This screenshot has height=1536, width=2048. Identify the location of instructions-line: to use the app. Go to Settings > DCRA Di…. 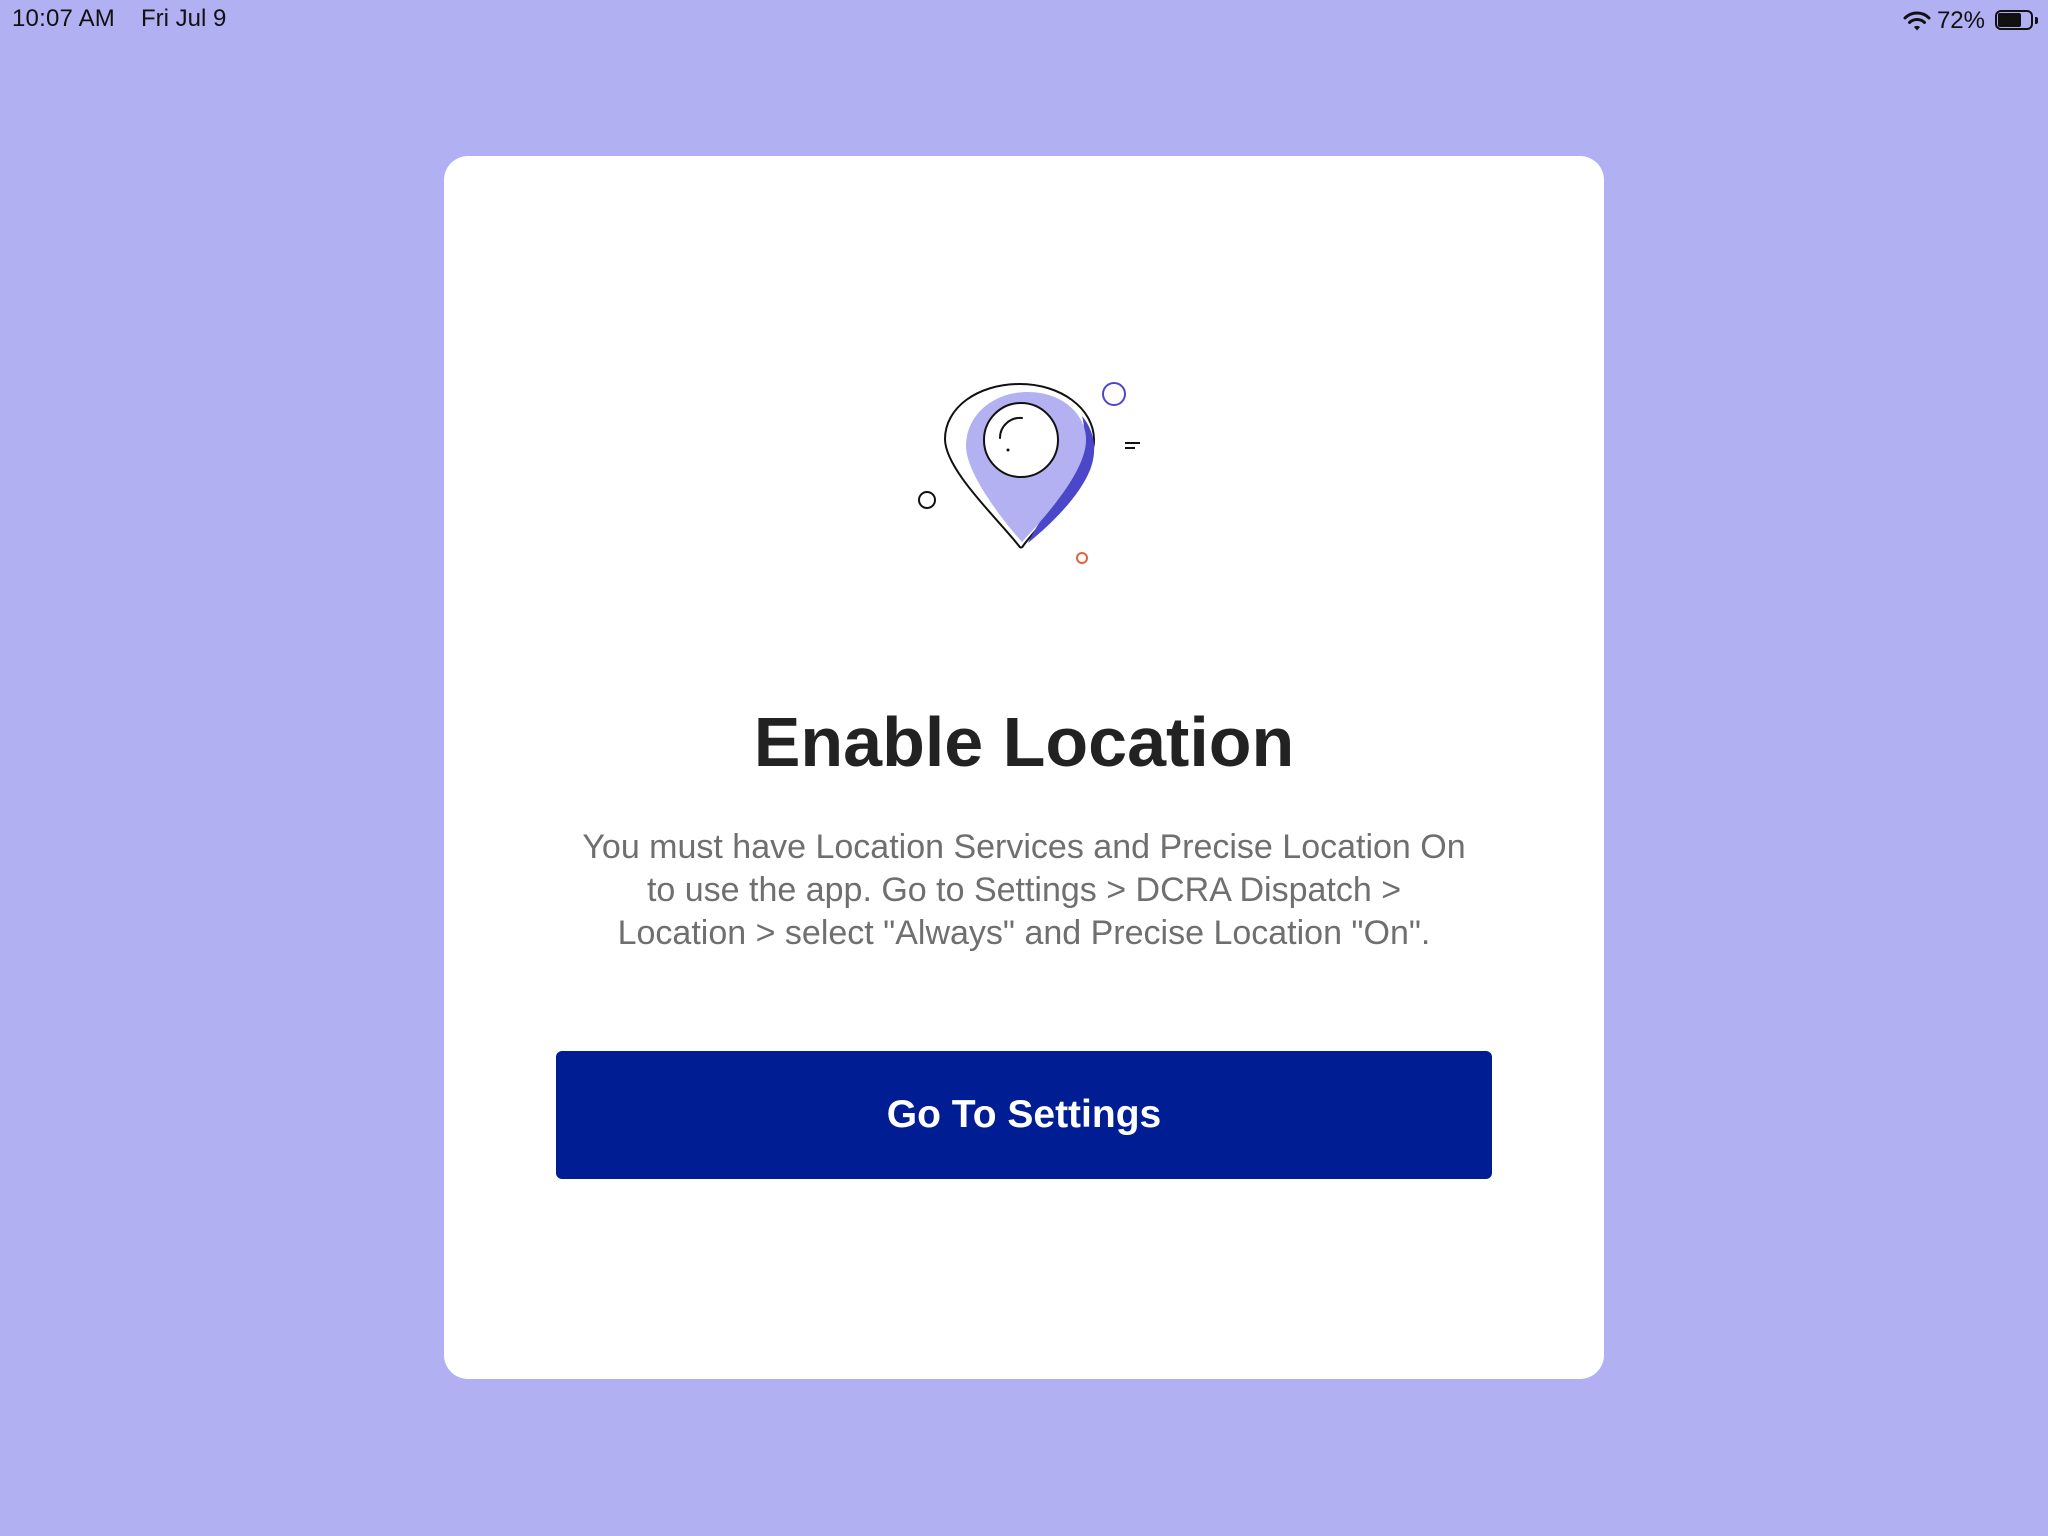
(1024, 890).